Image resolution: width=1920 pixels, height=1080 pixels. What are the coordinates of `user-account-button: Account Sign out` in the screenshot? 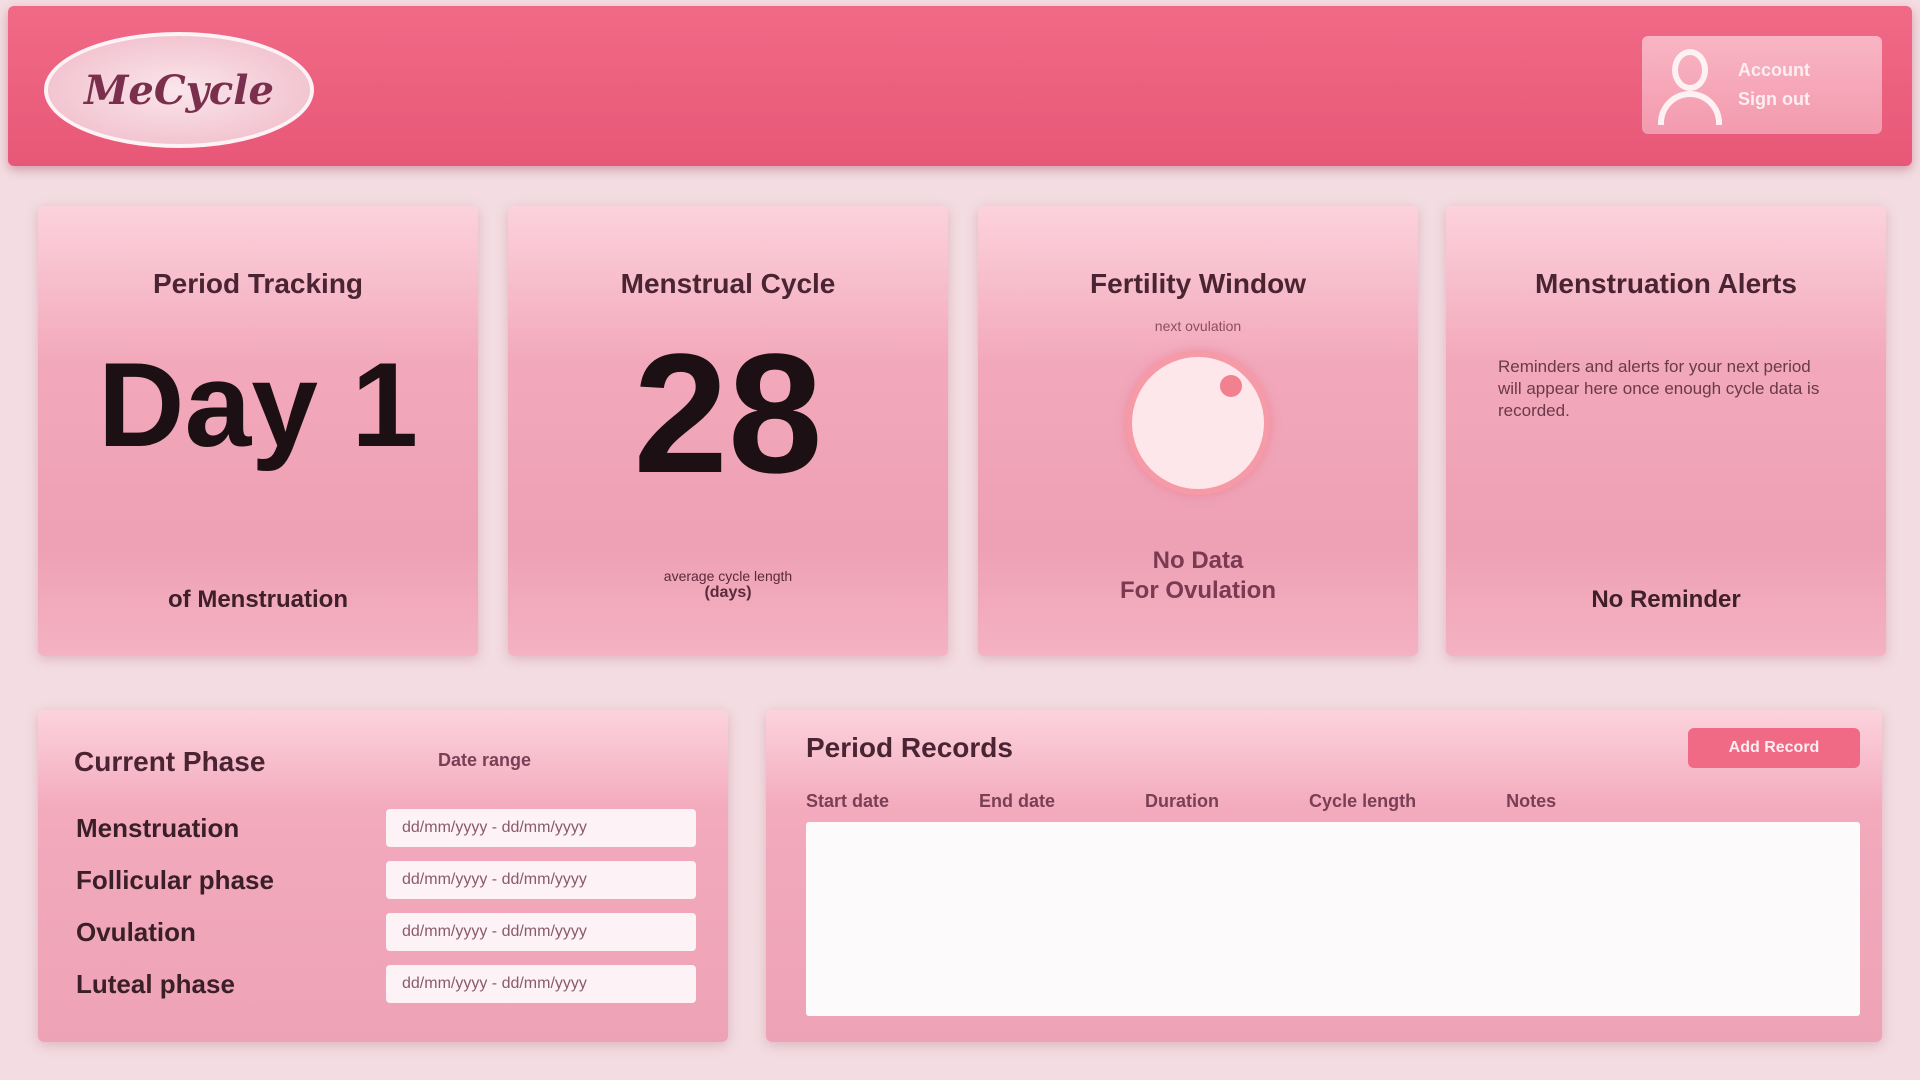 It's located at (1762, 85).